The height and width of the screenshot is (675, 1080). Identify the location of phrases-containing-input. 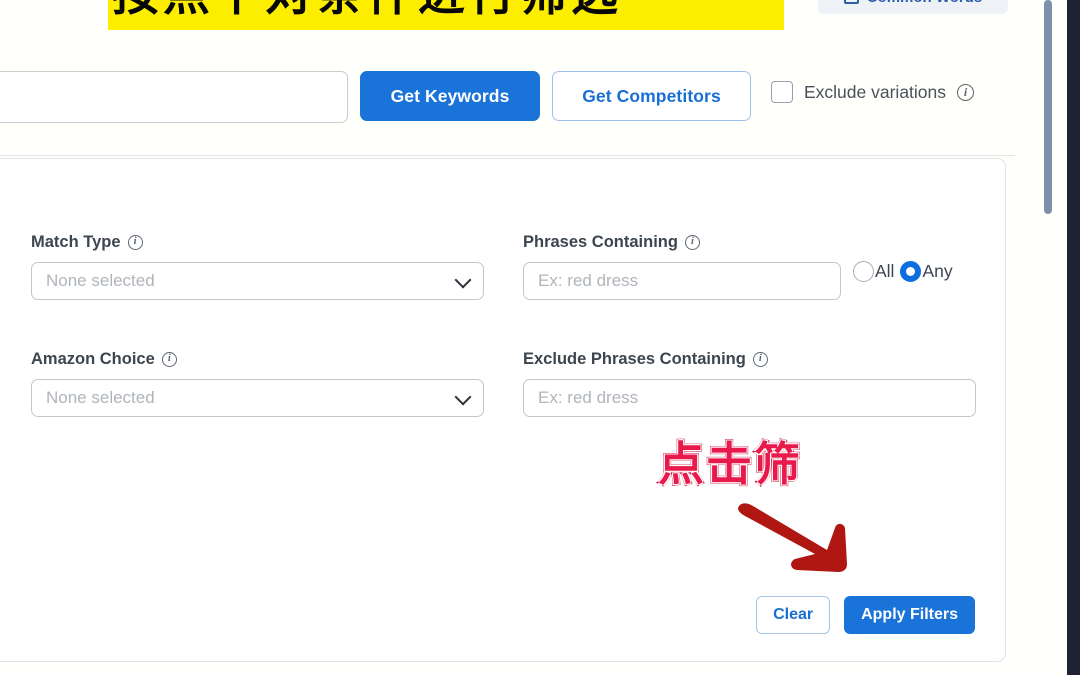
(682, 281).